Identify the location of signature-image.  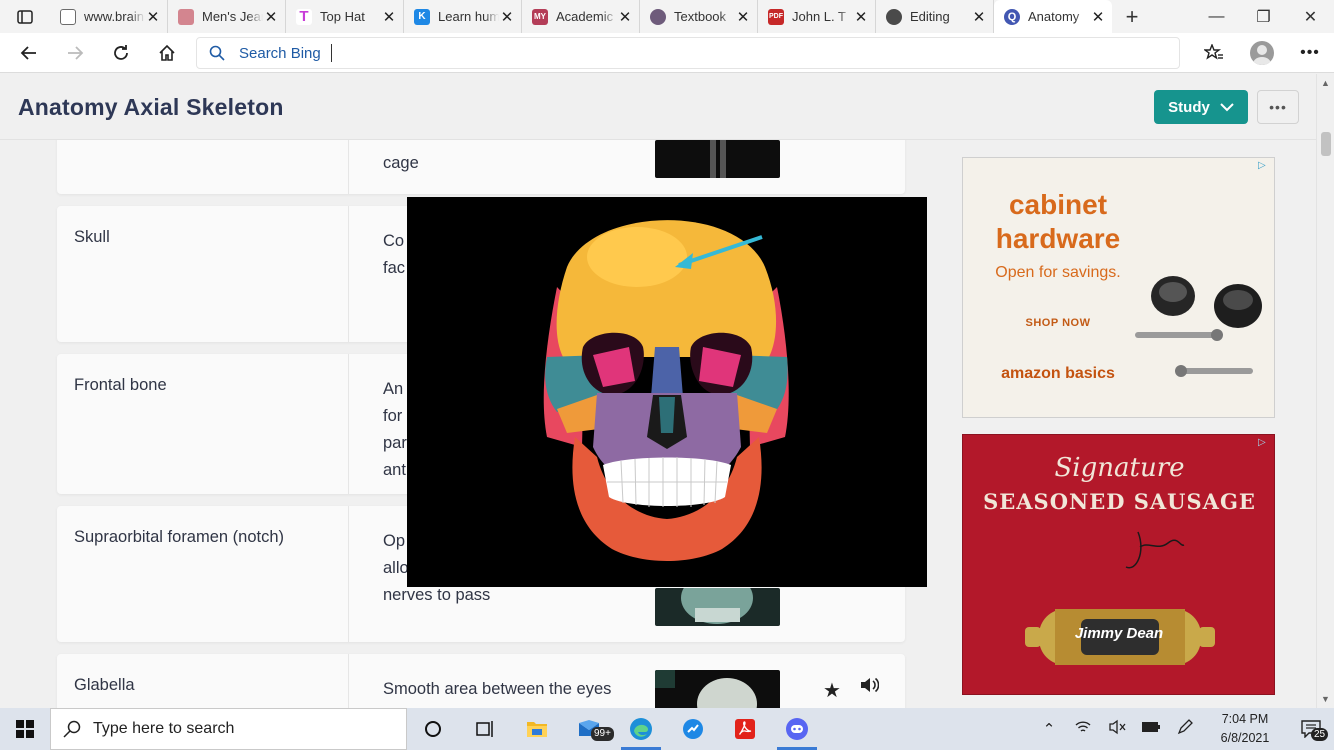
(1155, 550).